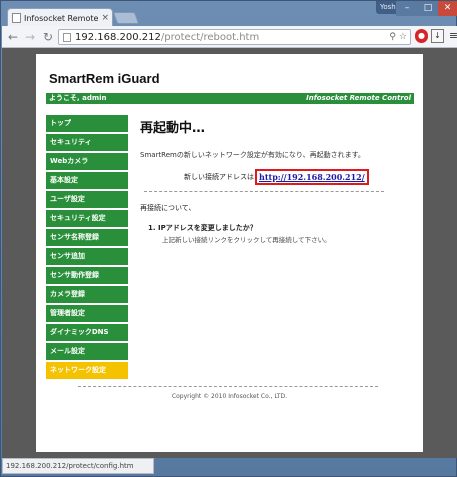 This screenshot has height=477, width=457. Describe the element at coordinates (228, 386) in the screenshot. I see `footer-divider` at that location.